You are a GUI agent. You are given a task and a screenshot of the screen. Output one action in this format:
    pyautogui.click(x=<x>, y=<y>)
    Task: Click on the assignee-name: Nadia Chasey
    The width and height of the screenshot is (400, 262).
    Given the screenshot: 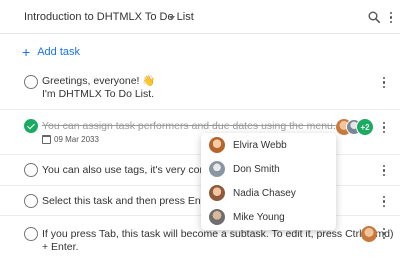 What is the action you would take?
    pyautogui.click(x=264, y=193)
    